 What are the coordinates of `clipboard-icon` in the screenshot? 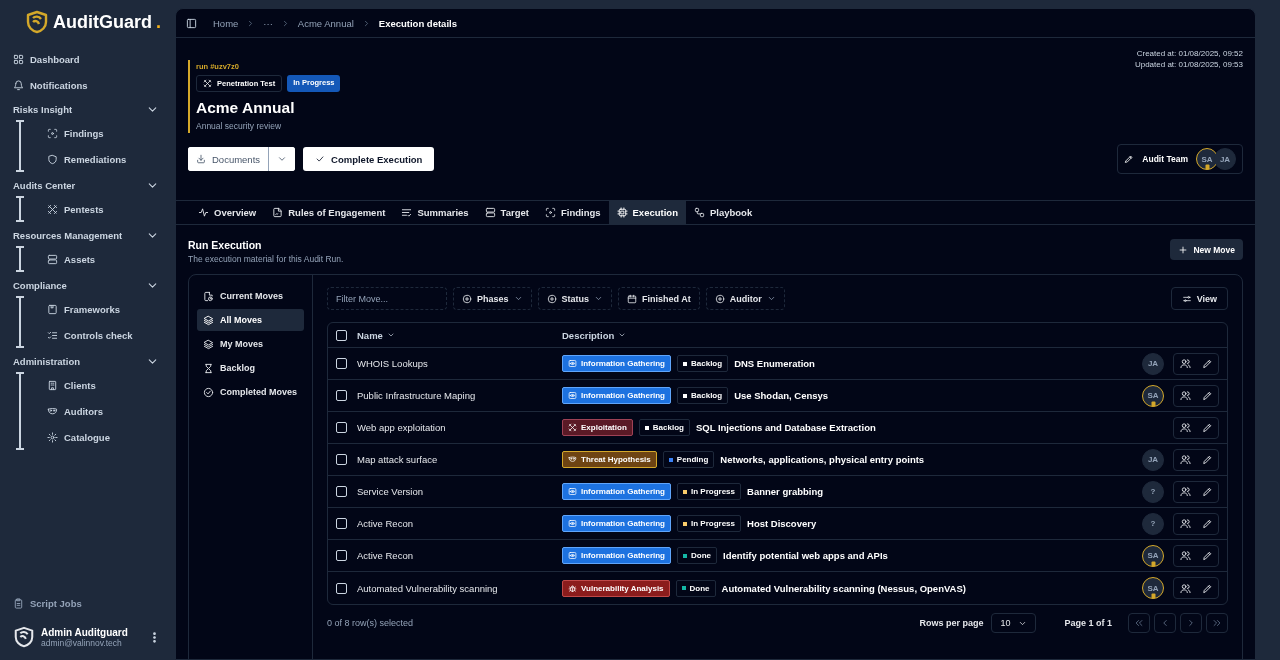 It's located at (18, 603).